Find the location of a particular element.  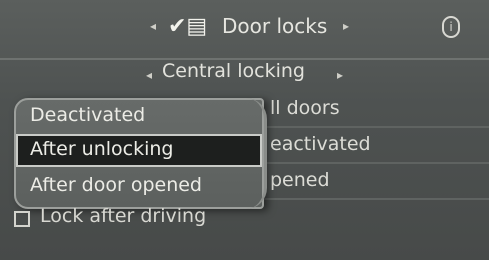

lock-after-driving-label: Lock after driving is located at coordinates (123, 216).